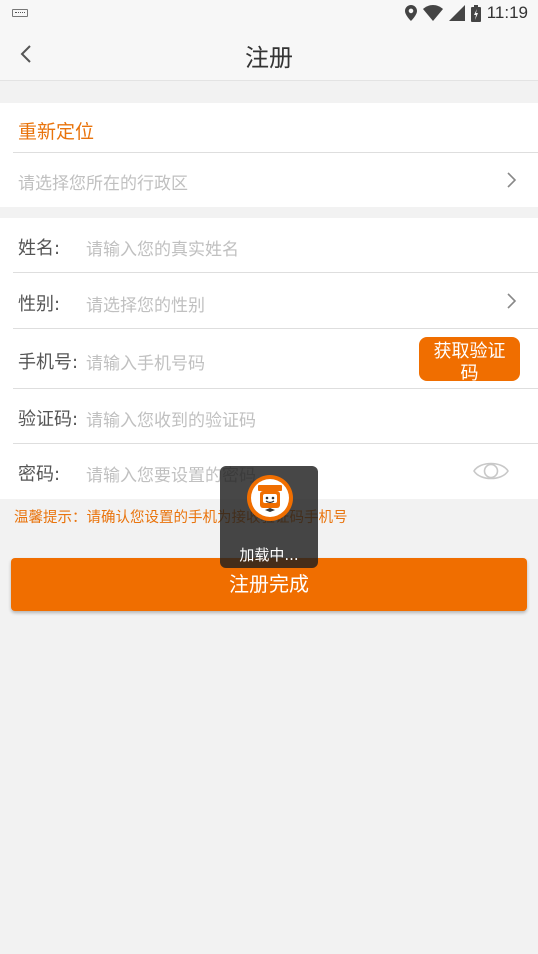 The height and width of the screenshot is (954, 538). What do you see at coordinates (171, 418) in the screenshot?
I see `code-input: 请输入您收到的验证码` at bounding box center [171, 418].